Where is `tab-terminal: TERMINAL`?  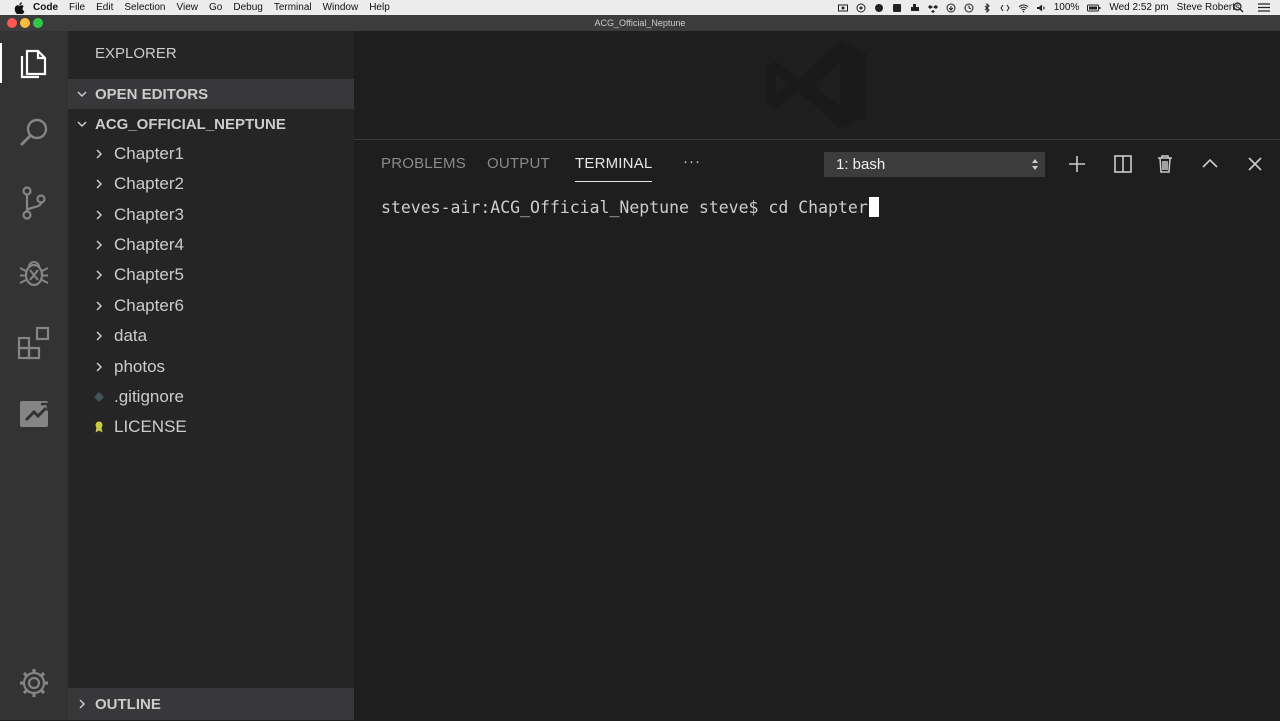
tab-terminal: TERMINAL is located at coordinates (614, 168).